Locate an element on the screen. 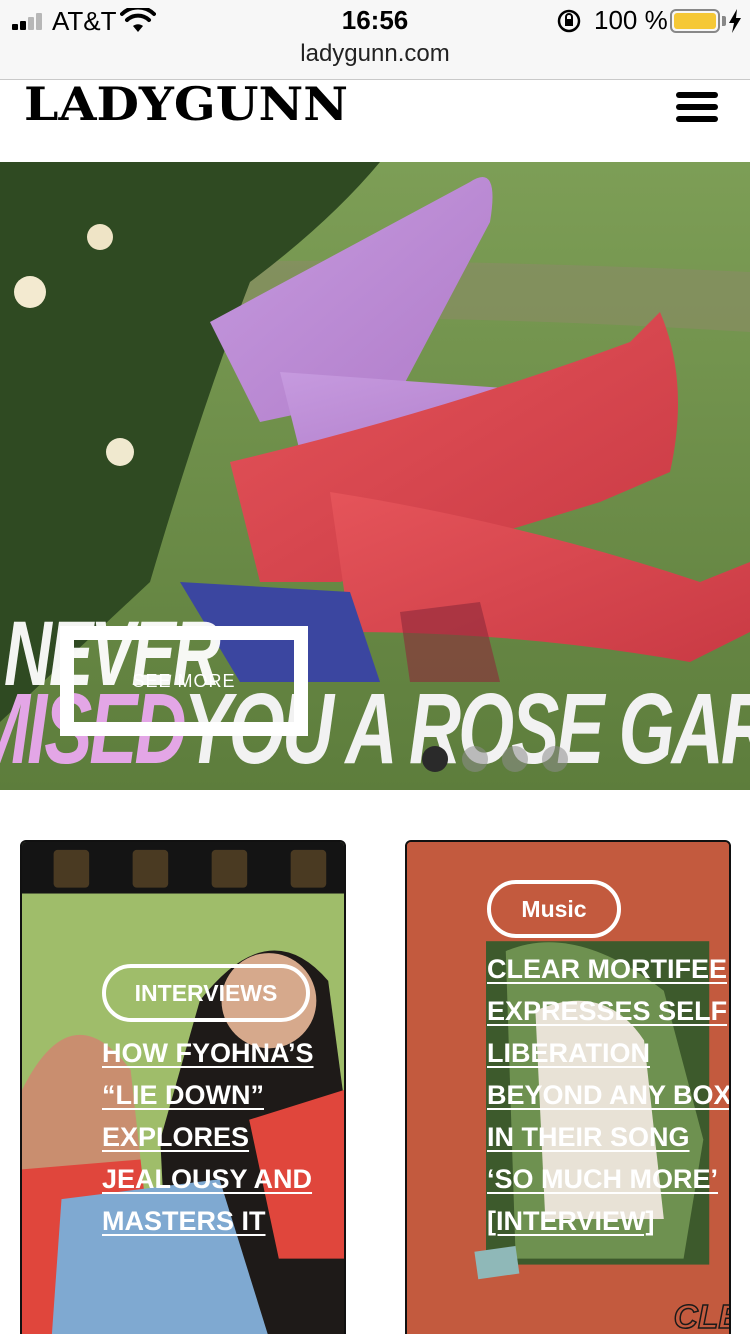 The image size is (750, 1334). title-line: LIBERATION is located at coordinates (568, 1053).